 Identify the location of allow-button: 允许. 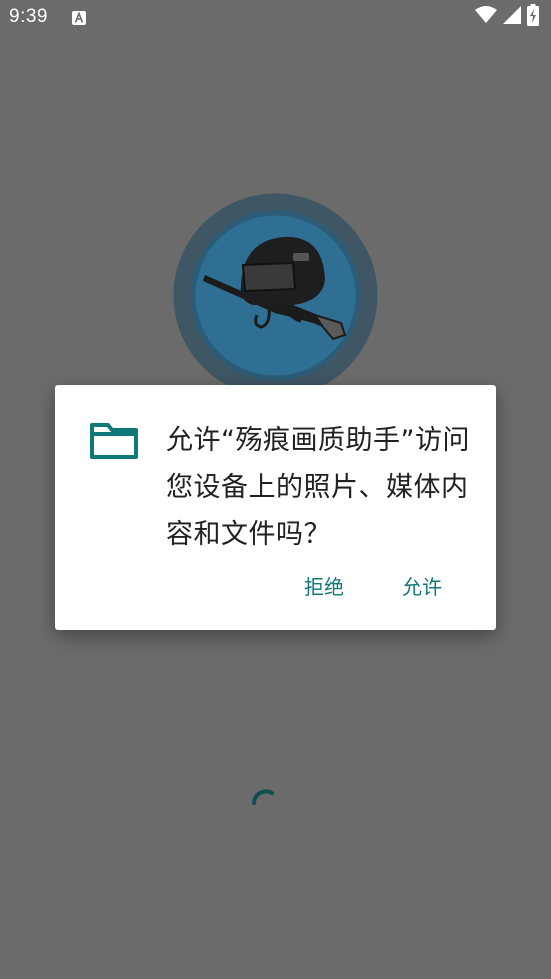
(422, 585).